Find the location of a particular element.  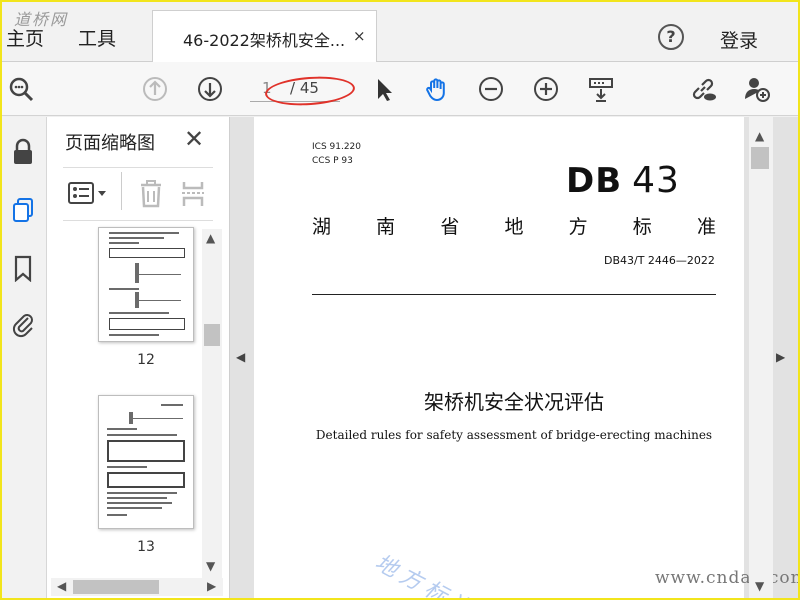

standard-title: 湖 南 省 地 方 标 准 is located at coordinates (514, 225).